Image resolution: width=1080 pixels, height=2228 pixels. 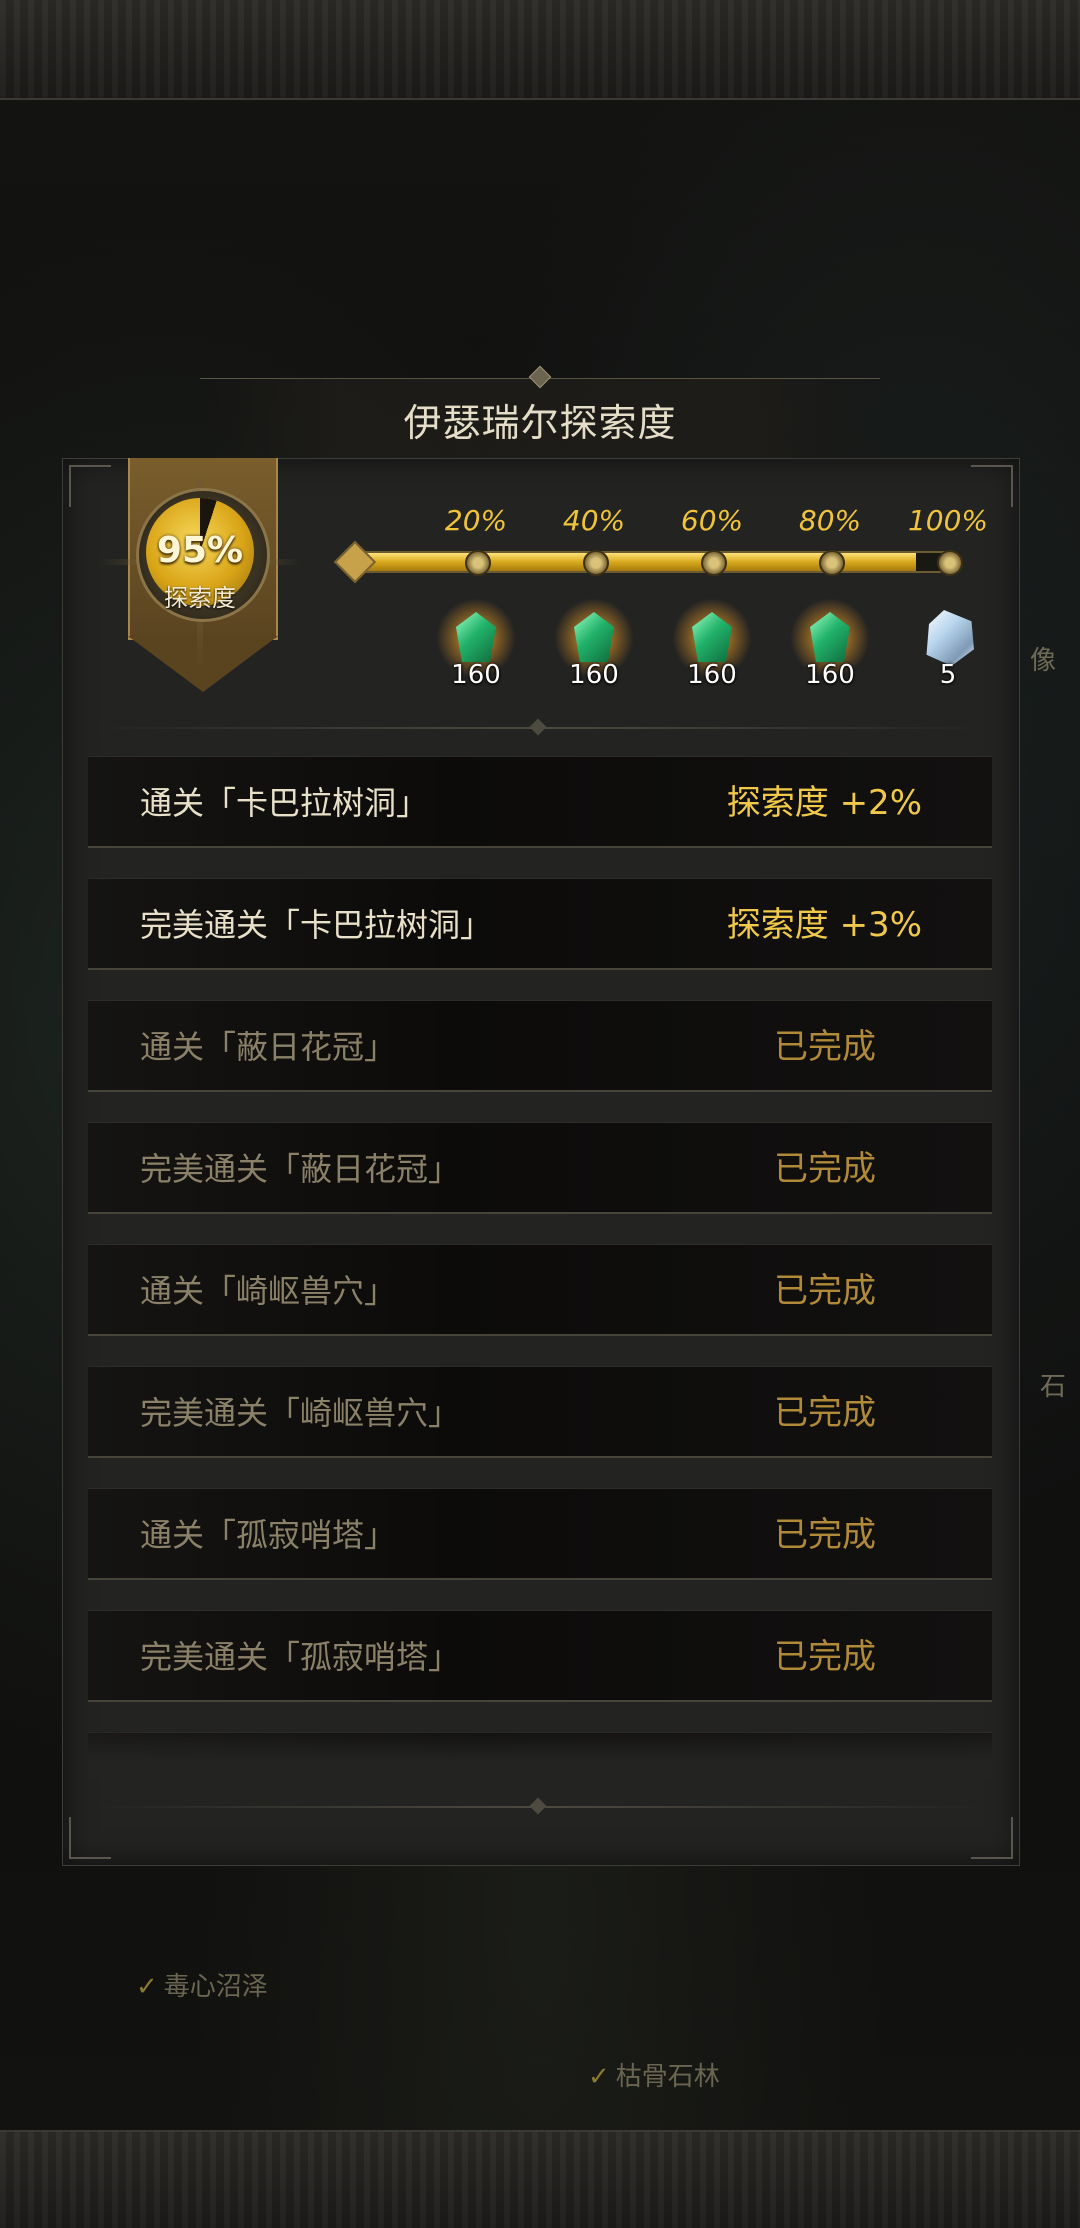 What do you see at coordinates (300, 1413) in the screenshot?
I see `task-name: 完美通关「崎岖兽穴」` at bounding box center [300, 1413].